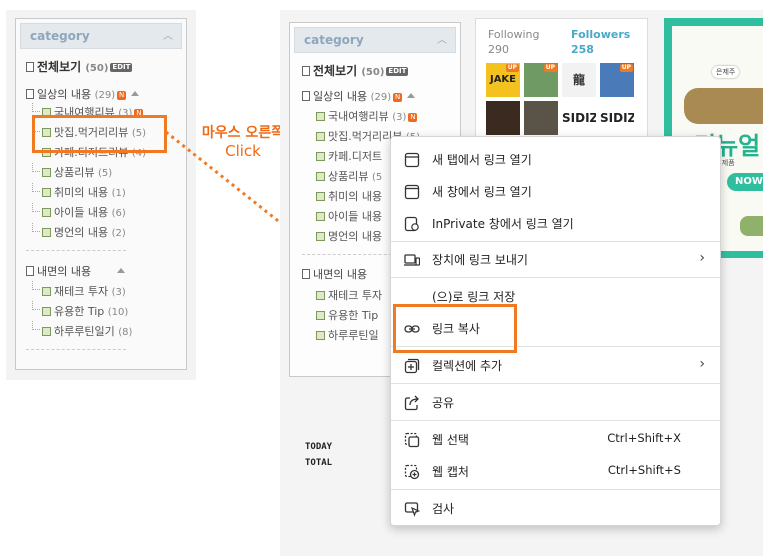 The width and height of the screenshot is (763, 556). Describe the element at coordinates (503, 224) in the screenshot. I see `menu-item-label: InPrivate 창에서 링크 열기` at that location.